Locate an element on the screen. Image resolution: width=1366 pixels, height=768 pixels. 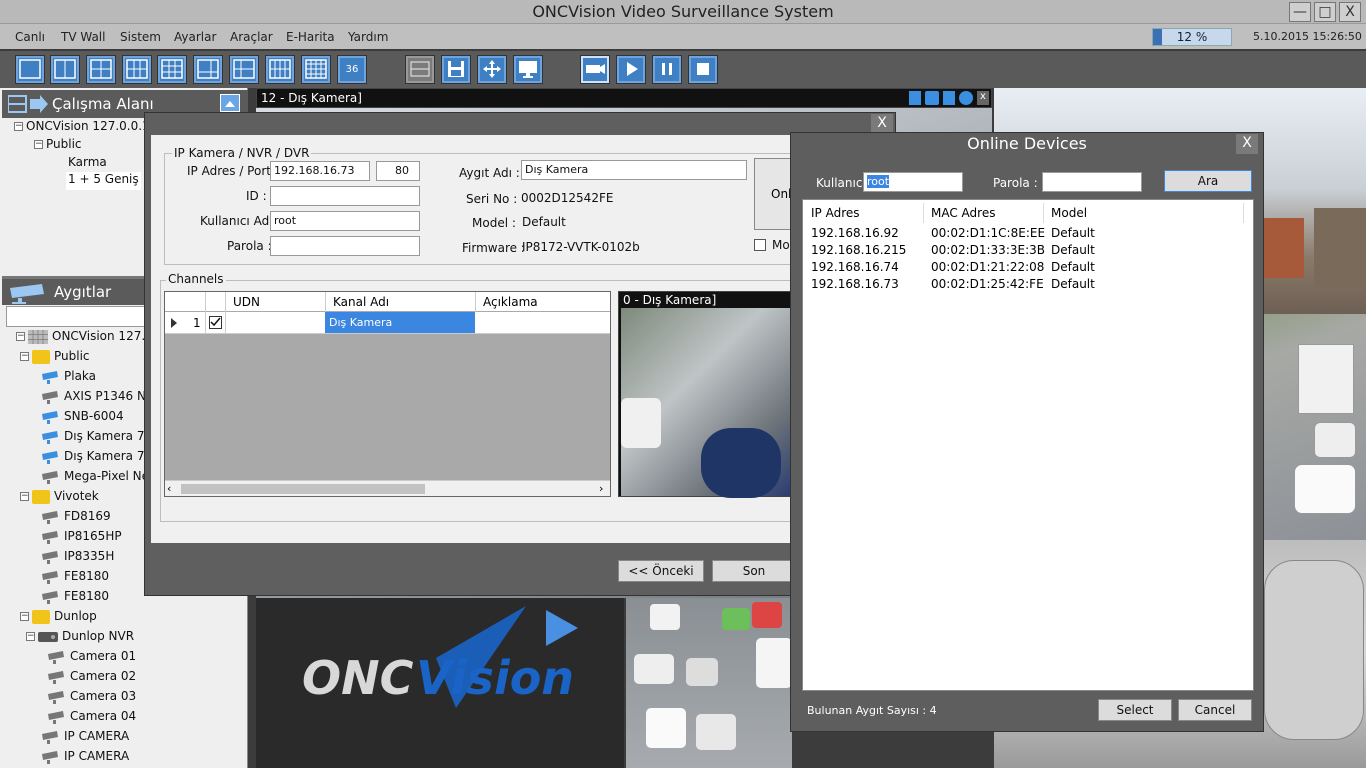
layout-16-button is located at coordinates (316, 69).